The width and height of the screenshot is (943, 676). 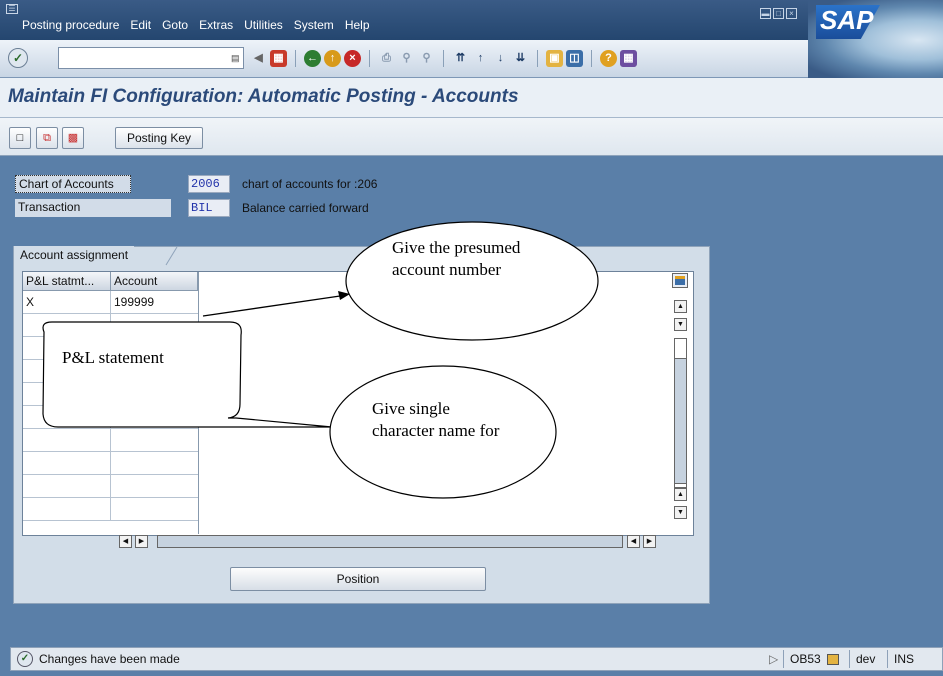 What do you see at coordinates (833, 660) in the screenshot?
I see `session-icon` at bounding box center [833, 660].